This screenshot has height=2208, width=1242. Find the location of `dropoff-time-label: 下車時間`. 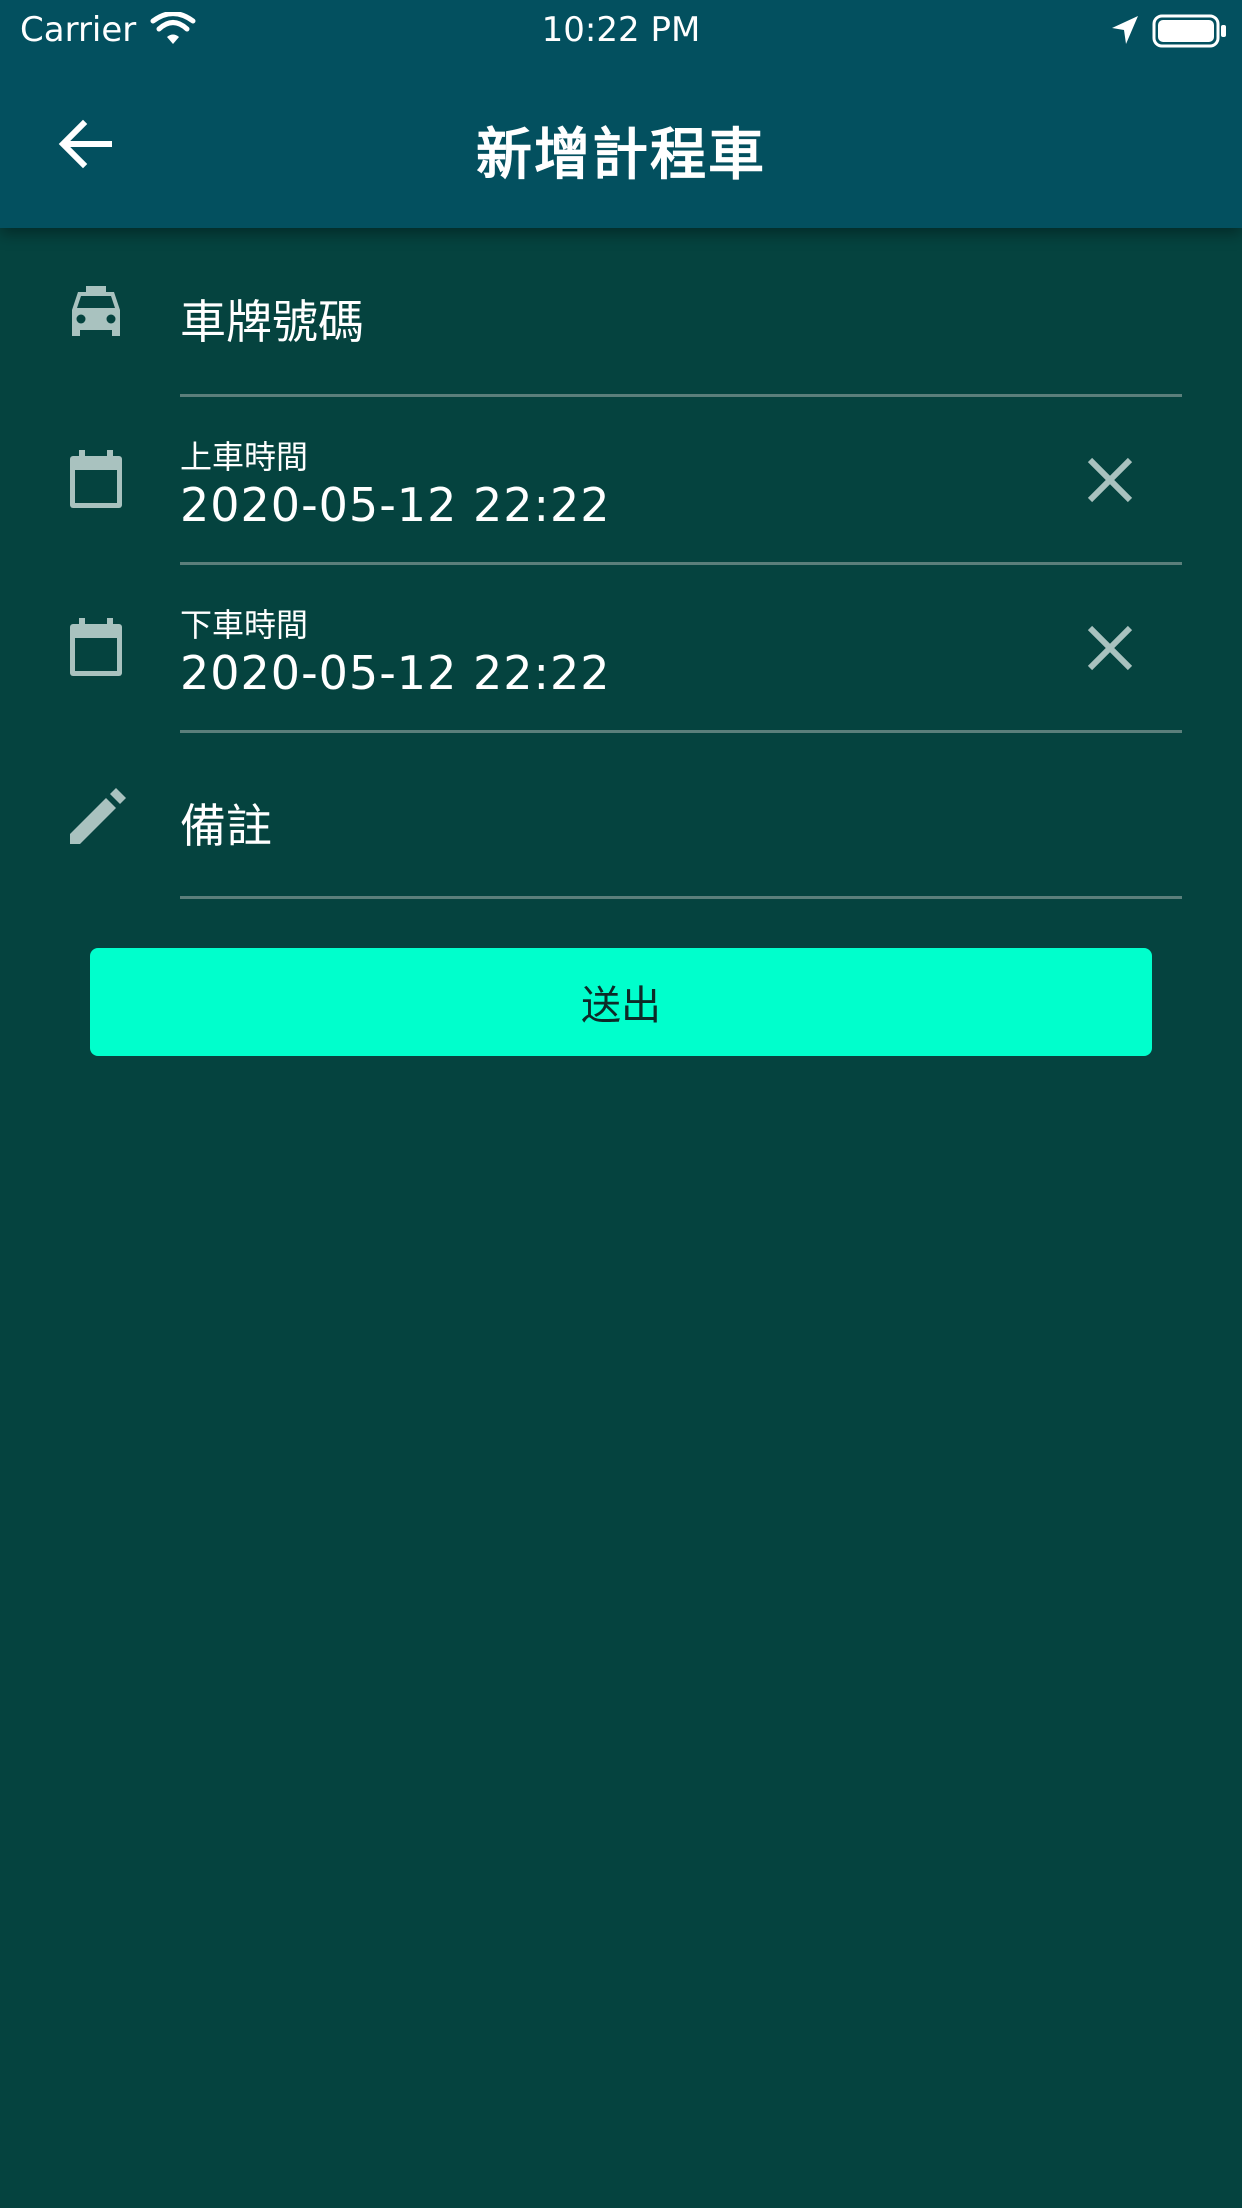

dropoff-time-label: 下車時間 is located at coordinates (244, 625).